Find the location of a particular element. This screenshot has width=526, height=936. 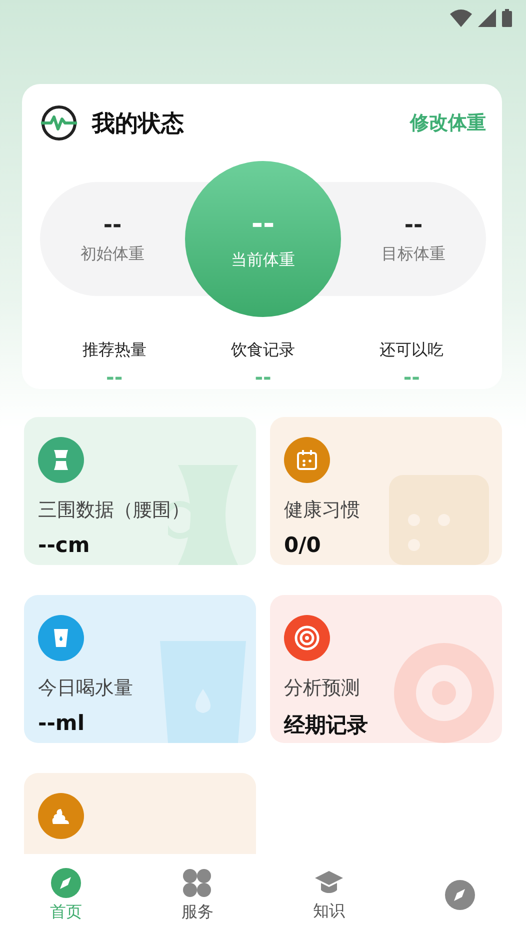

weight-label: 目标体重 is located at coordinates (414, 254).